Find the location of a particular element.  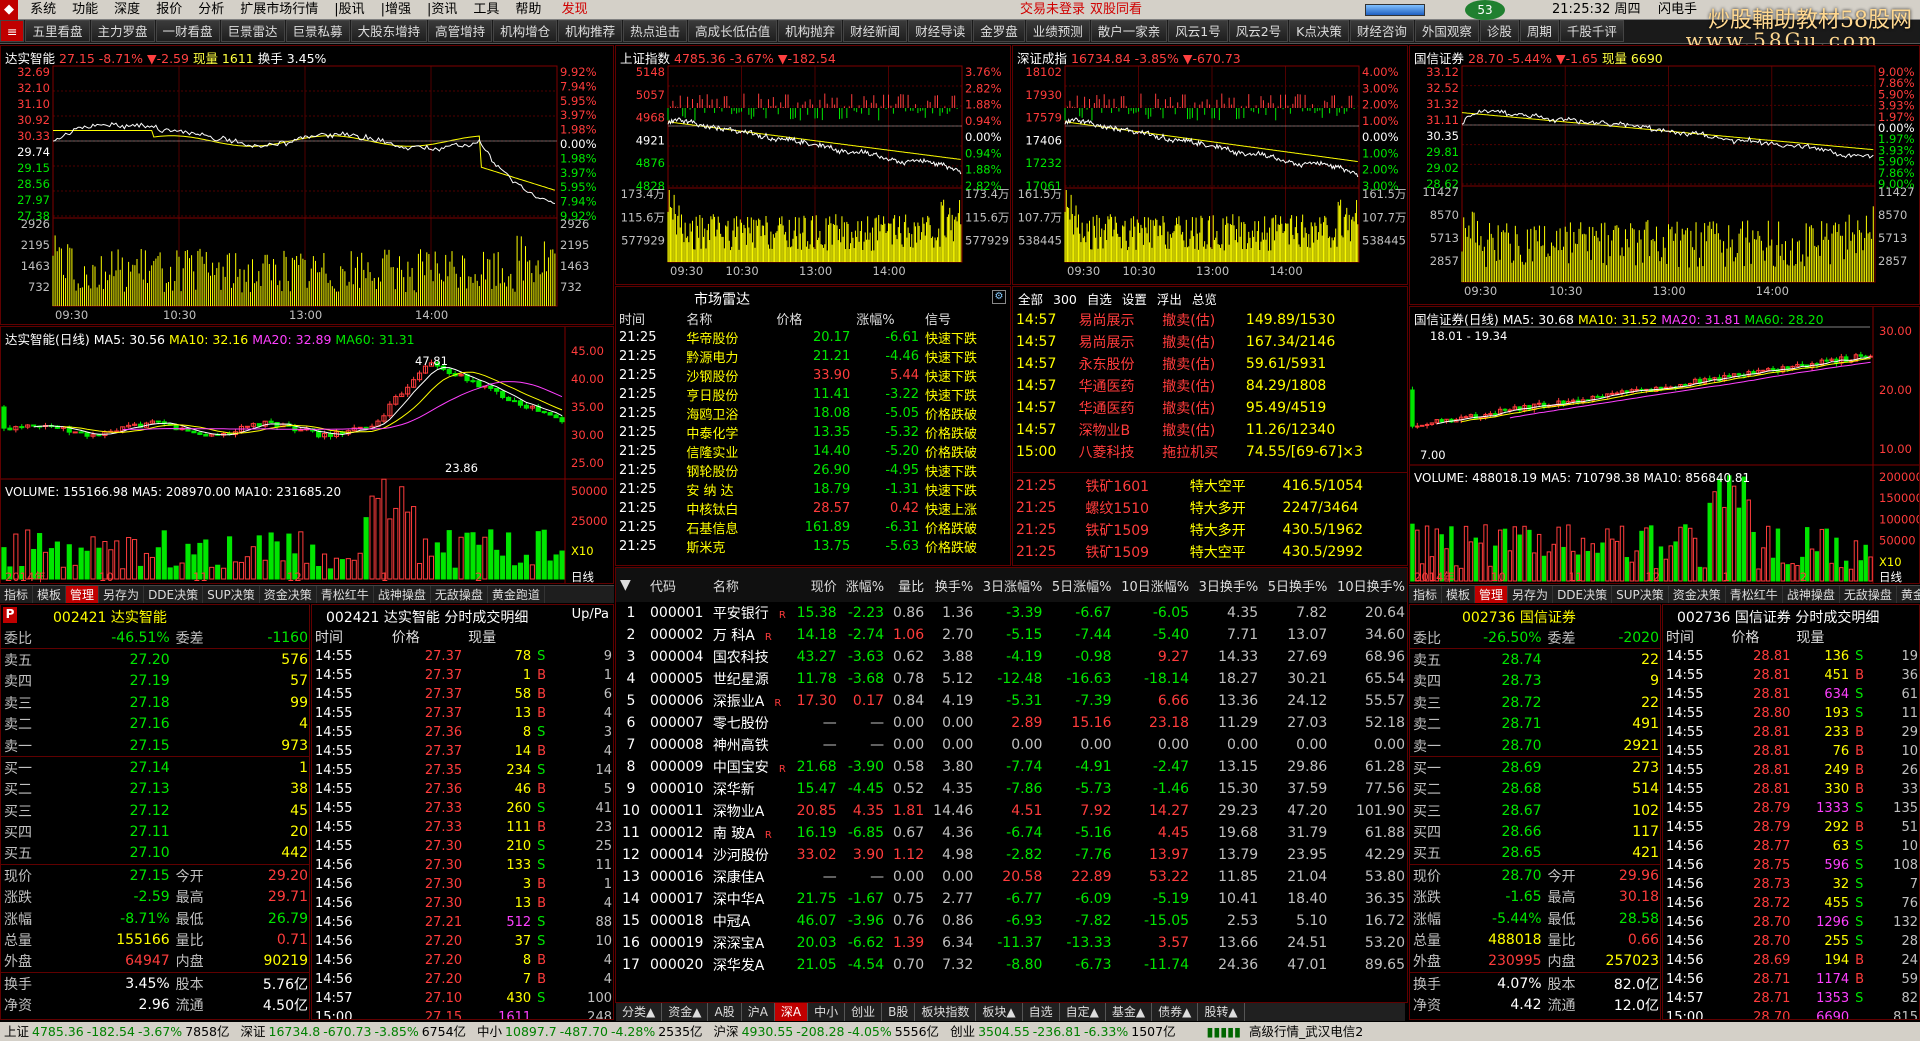

market-tab: 深A is located at coordinates (791, 1012).